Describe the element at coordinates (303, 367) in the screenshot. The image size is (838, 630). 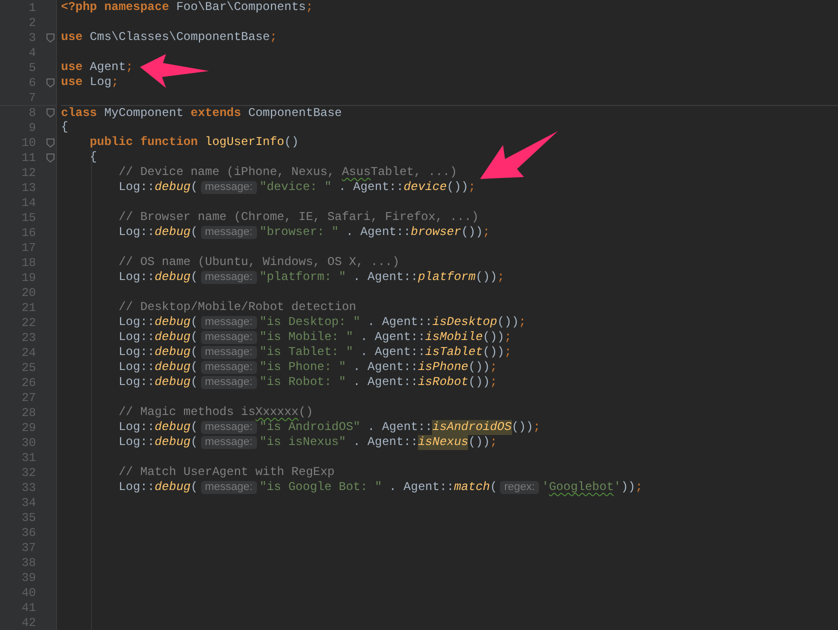
I see `string-literal: "is Phone: "` at that location.